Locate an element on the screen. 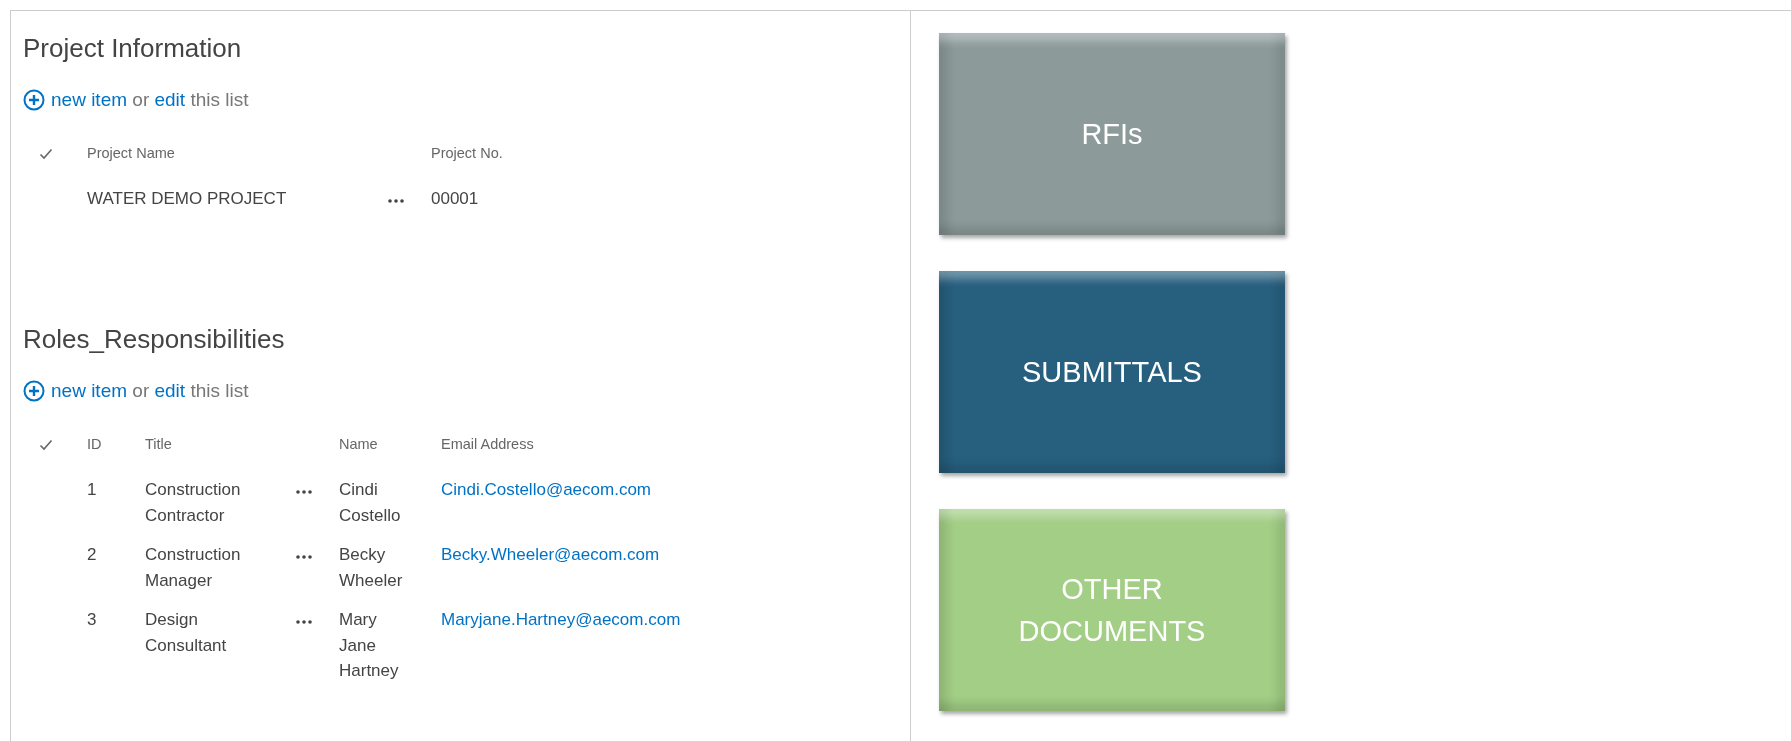 Image resolution: width=1791 pixels, height=741 pixels. table-cell-text: Construction Manager is located at coordinates (193, 568).